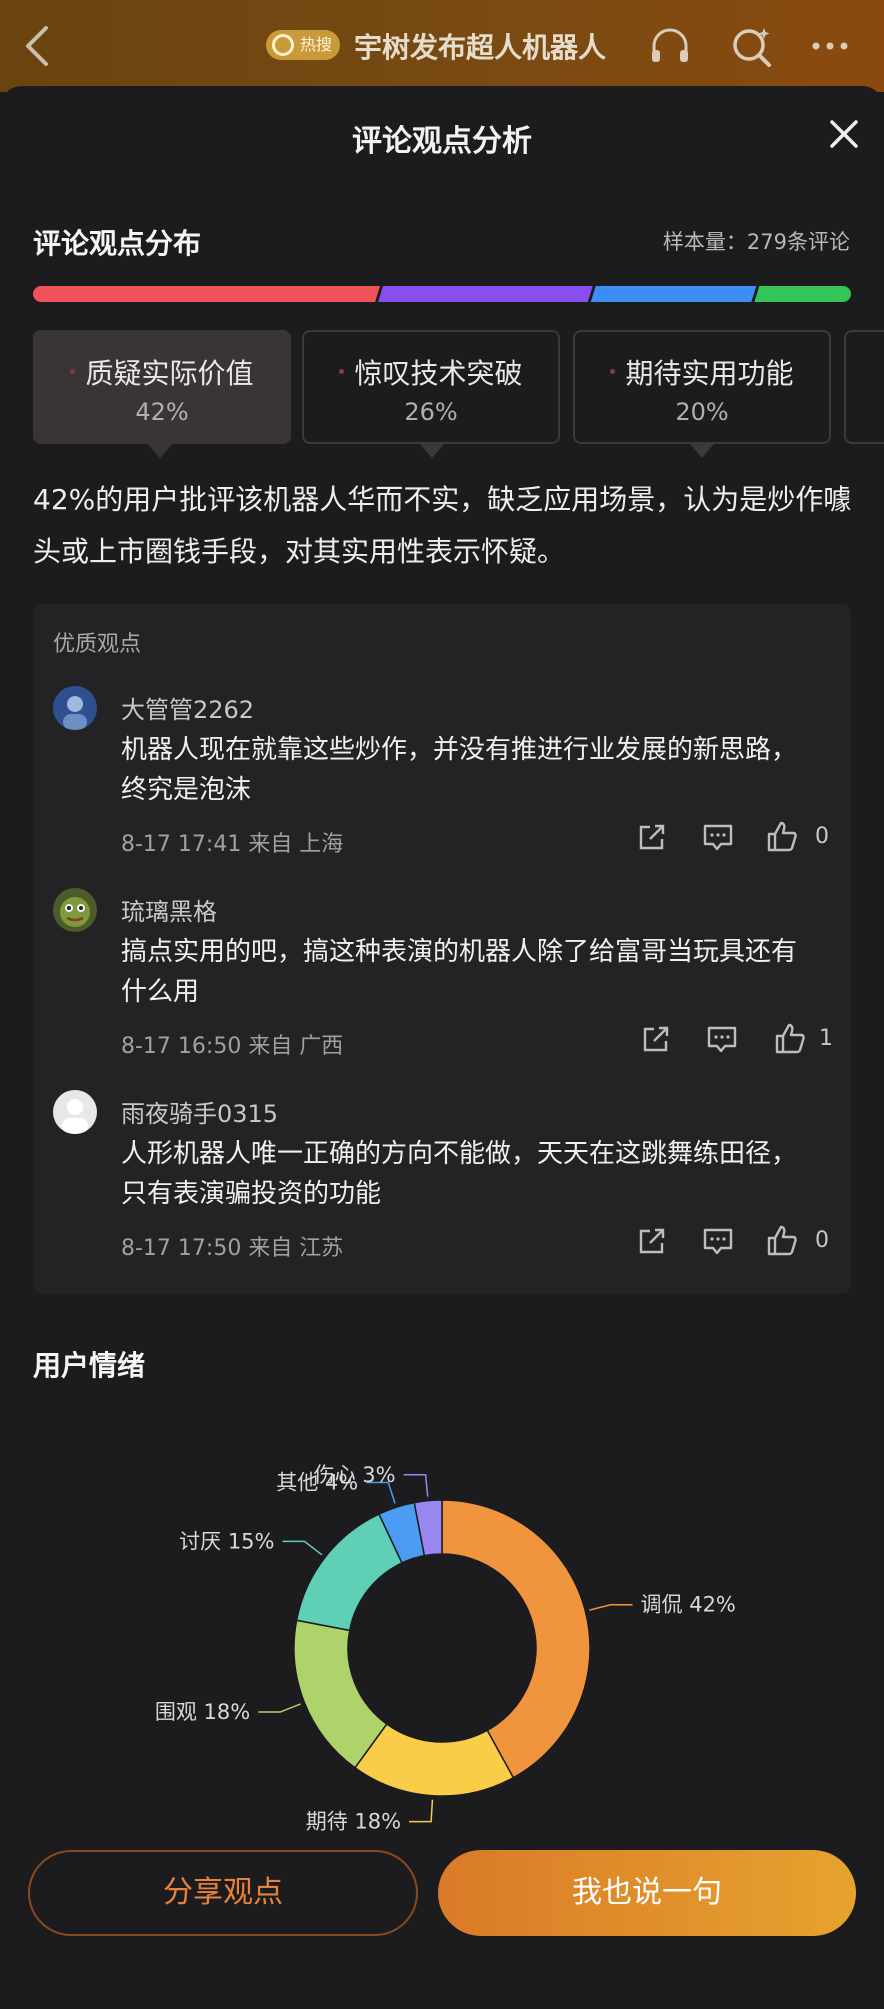 Image resolution: width=884 pixels, height=2009 pixels. I want to click on donut-label-伤心: 伤心 3%, so click(355, 1475).